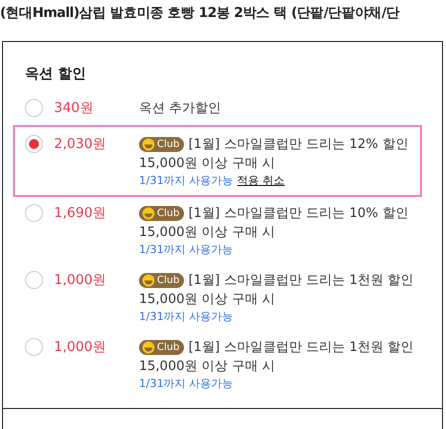 This screenshot has height=429, width=446. What do you see at coordinates (298, 214) in the screenshot?
I see `discount-label: [1월] 스마일클럽만 드리는 10% 할인` at bounding box center [298, 214].